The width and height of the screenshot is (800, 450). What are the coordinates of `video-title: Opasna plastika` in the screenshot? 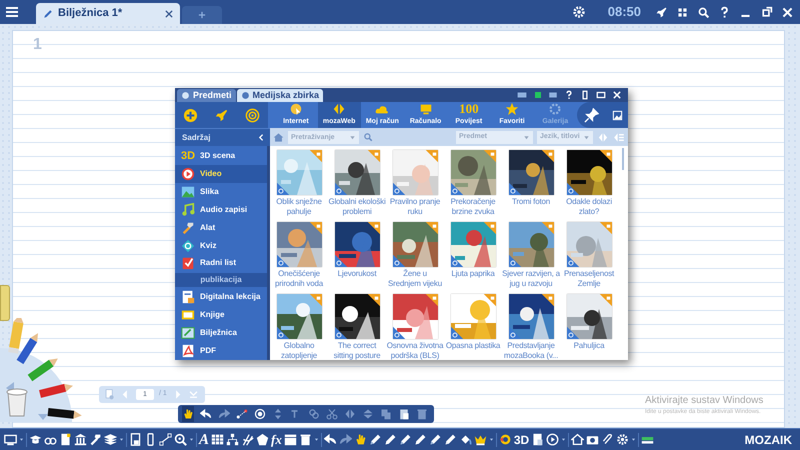 It's located at (473, 346).